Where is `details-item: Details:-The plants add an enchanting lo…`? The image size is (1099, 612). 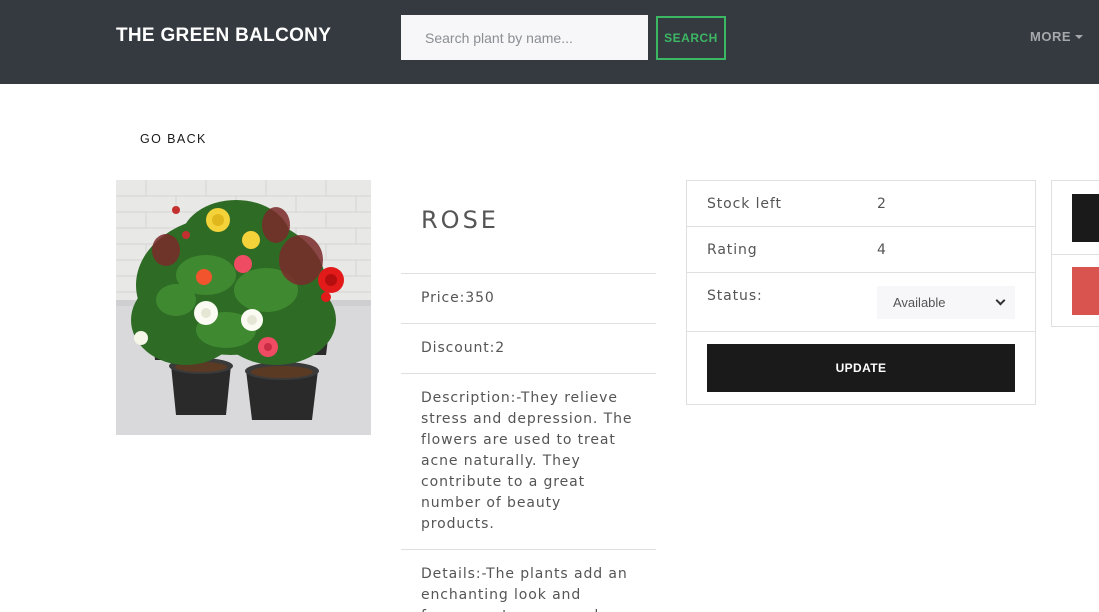 details-item: Details:-The plants add an enchanting lo… is located at coordinates (524, 589).